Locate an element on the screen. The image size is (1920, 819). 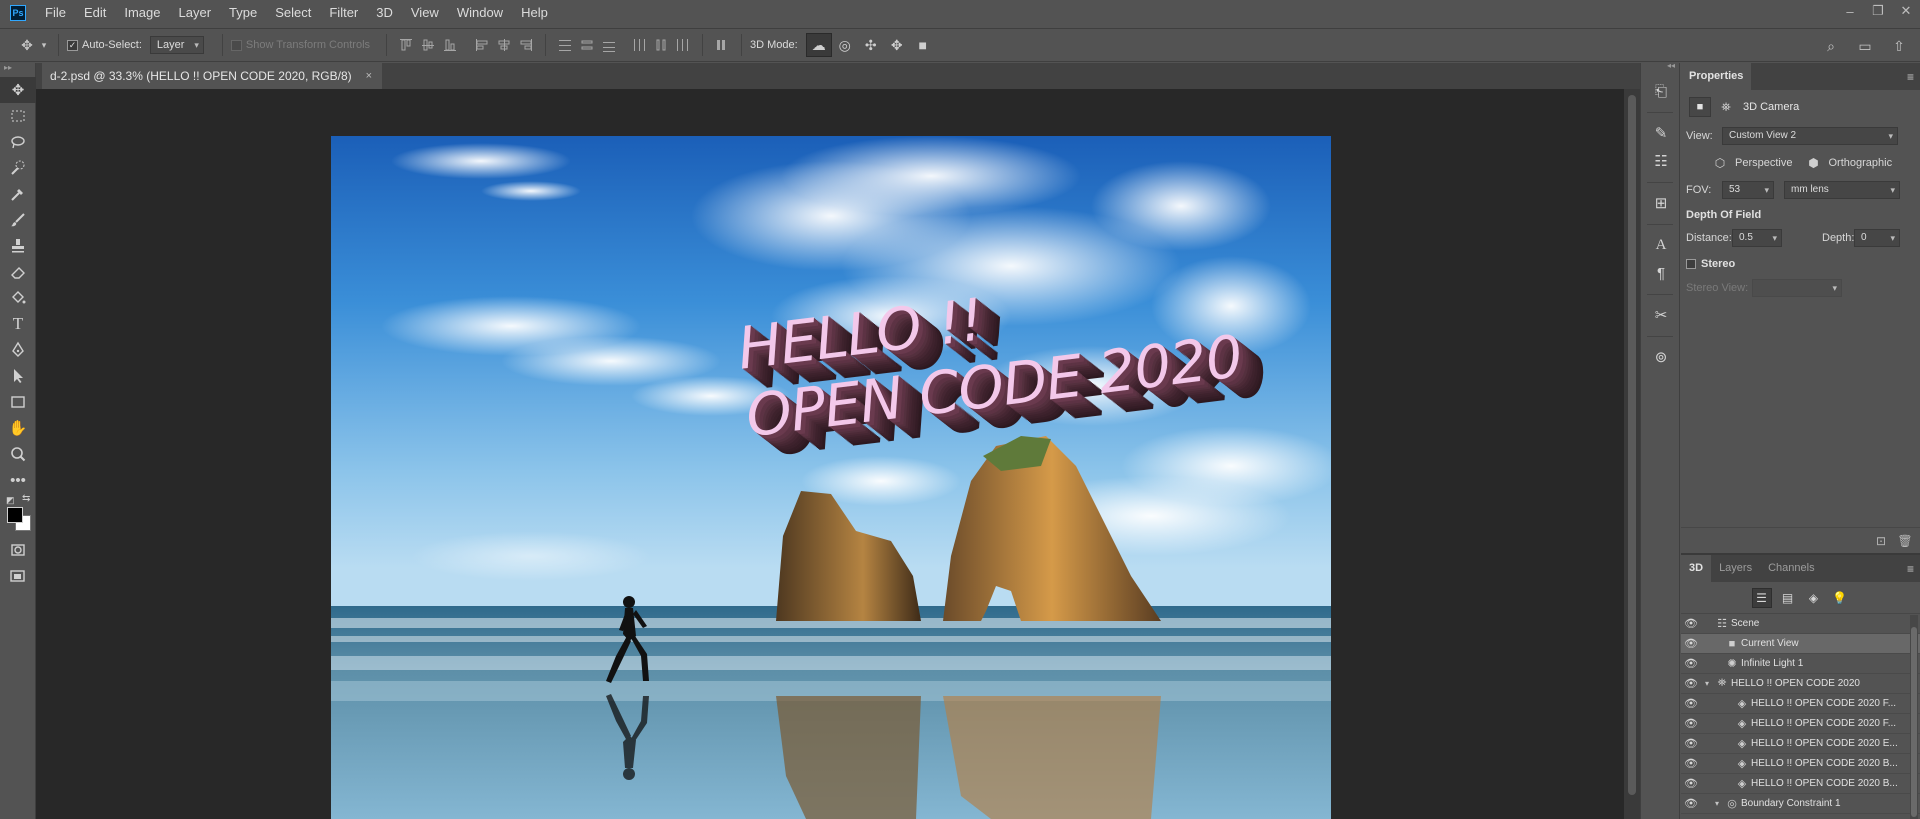
tab-layers: Layers is located at coordinates (1735, 568).